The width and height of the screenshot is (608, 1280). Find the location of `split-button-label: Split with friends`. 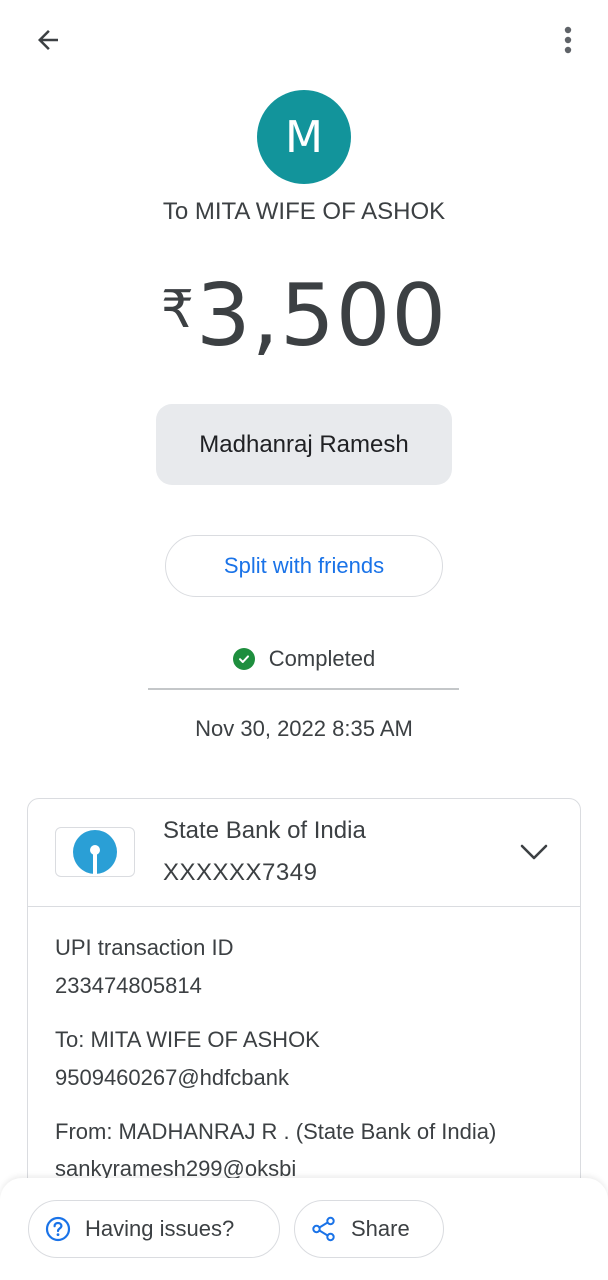

split-button-label: Split with friends is located at coordinates (304, 565).